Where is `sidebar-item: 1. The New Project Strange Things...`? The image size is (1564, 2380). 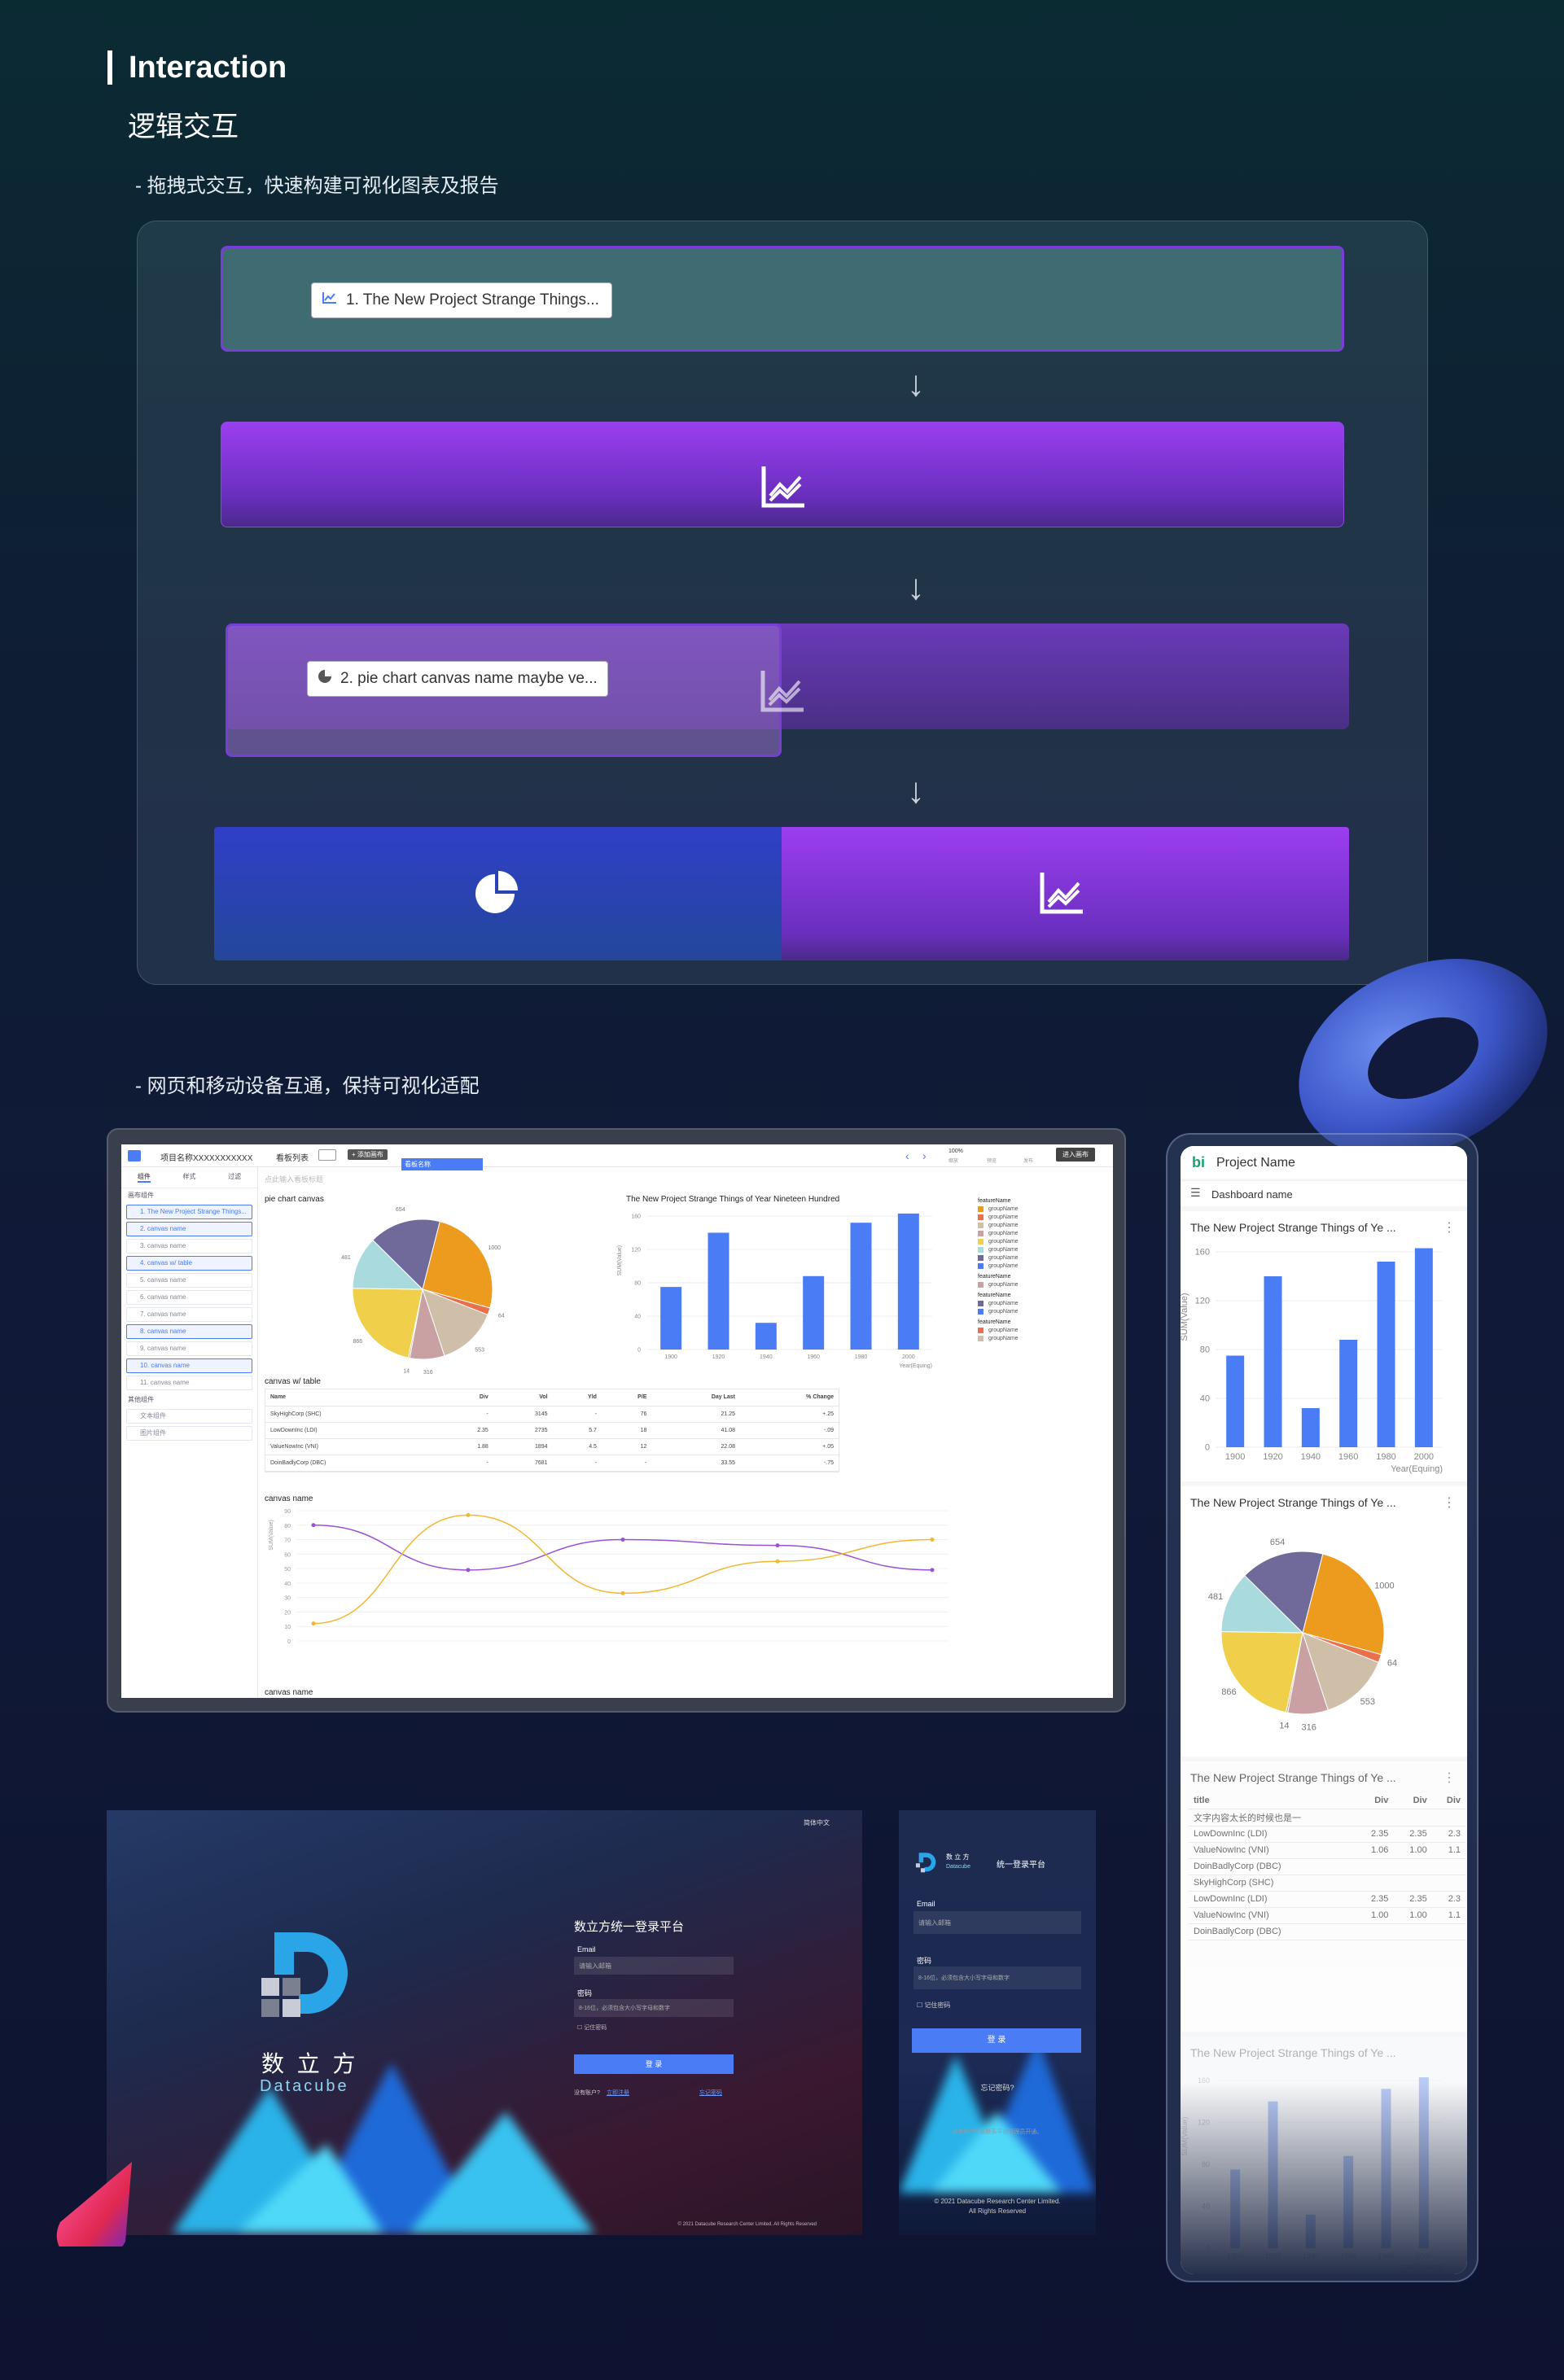 sidebar-item: 1. The New Project Strange Things... is located at coordinates (189, 1212).